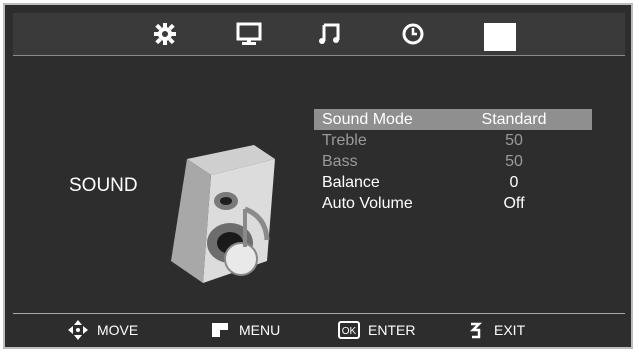 Image resolution: width=639 pixels, height=354 pixels. I want to click on exit-label: EXIT, so click(510, 330).